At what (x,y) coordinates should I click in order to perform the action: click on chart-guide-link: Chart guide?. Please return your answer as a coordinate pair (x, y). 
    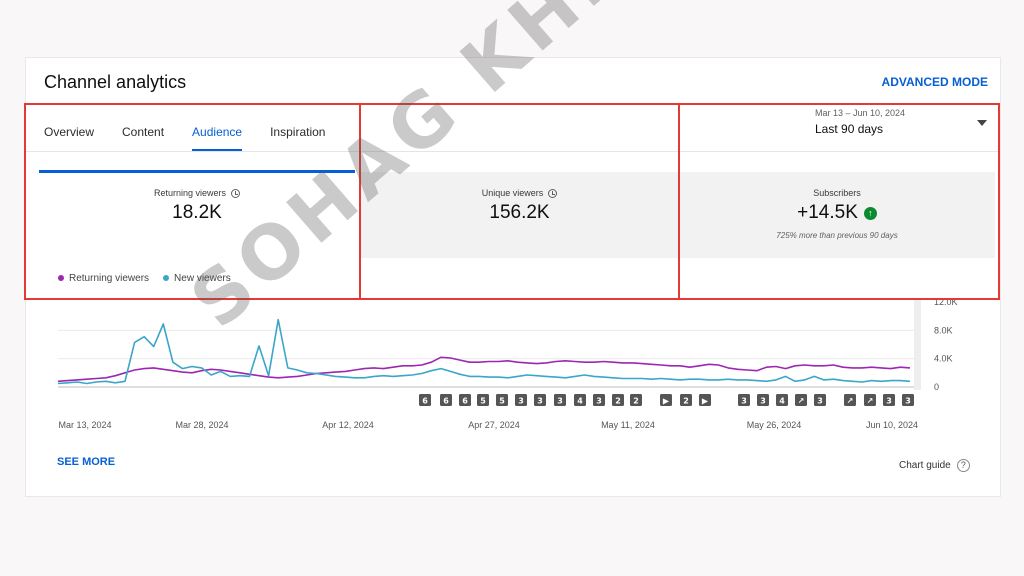
    Looking at the image, I should click on (934, 465).